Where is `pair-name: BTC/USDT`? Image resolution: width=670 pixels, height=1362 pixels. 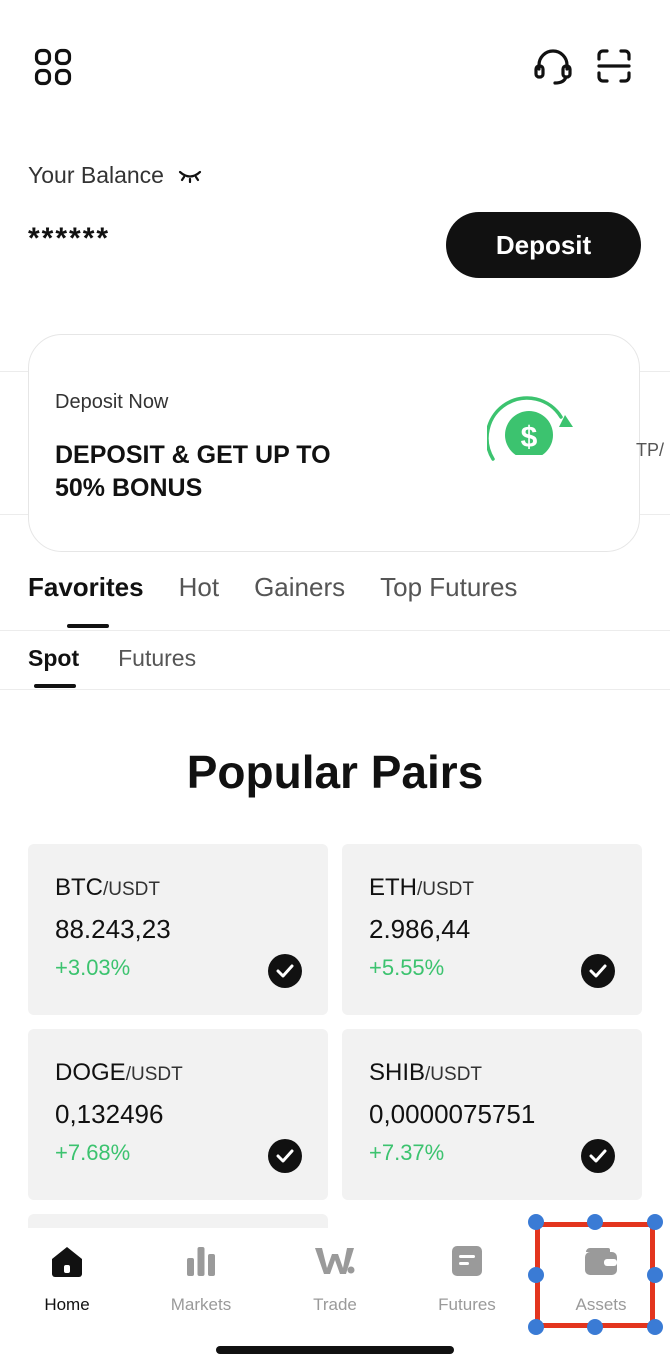 pair-name: BTC/USDT is located at coordinates (107, 888).